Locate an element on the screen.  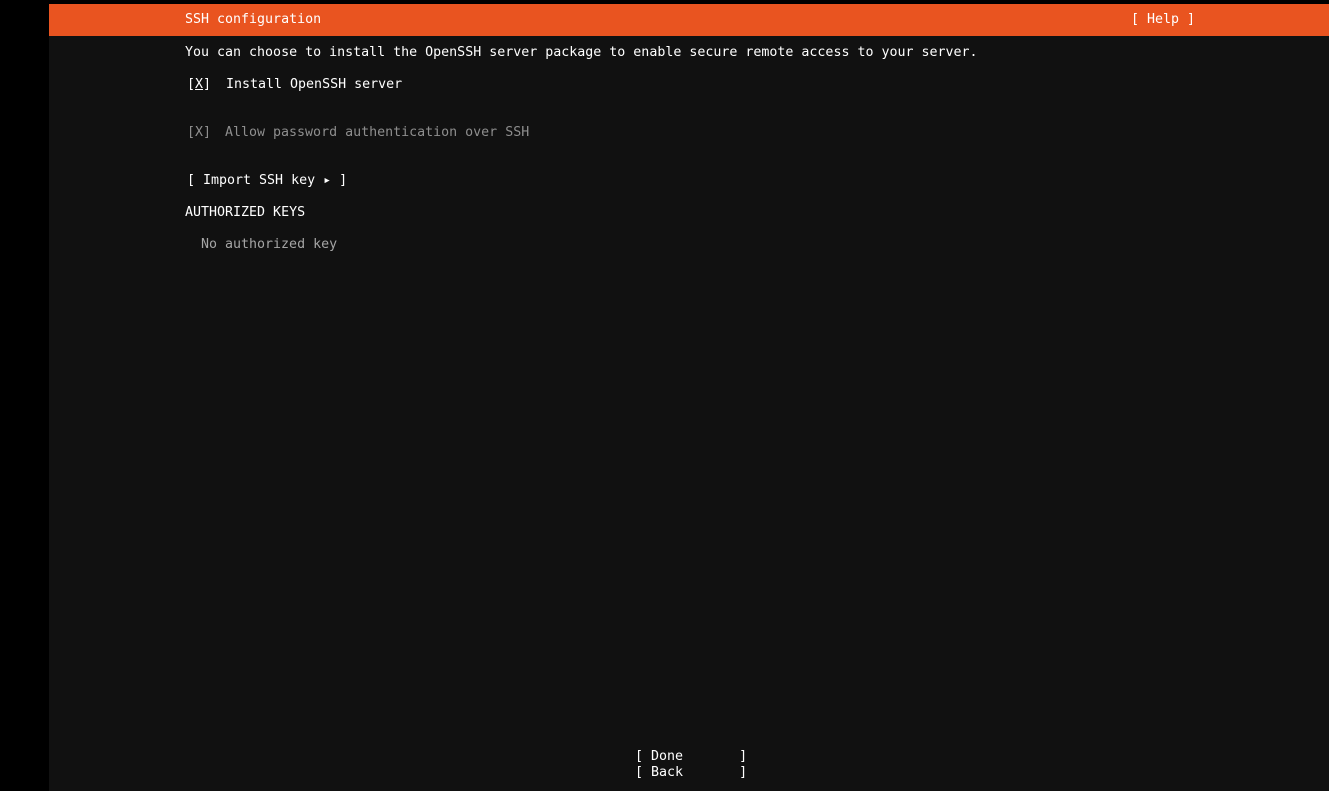
page-title: SSH configuration is located at coordinates (253, 19).